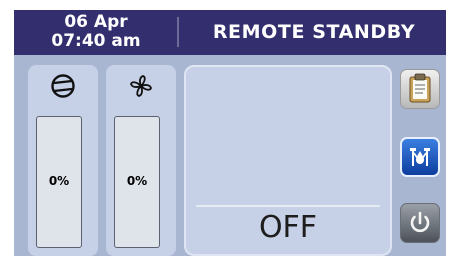 This screenshot has width=467, height=258. I want to click on fan-icon, so click(141, 88).